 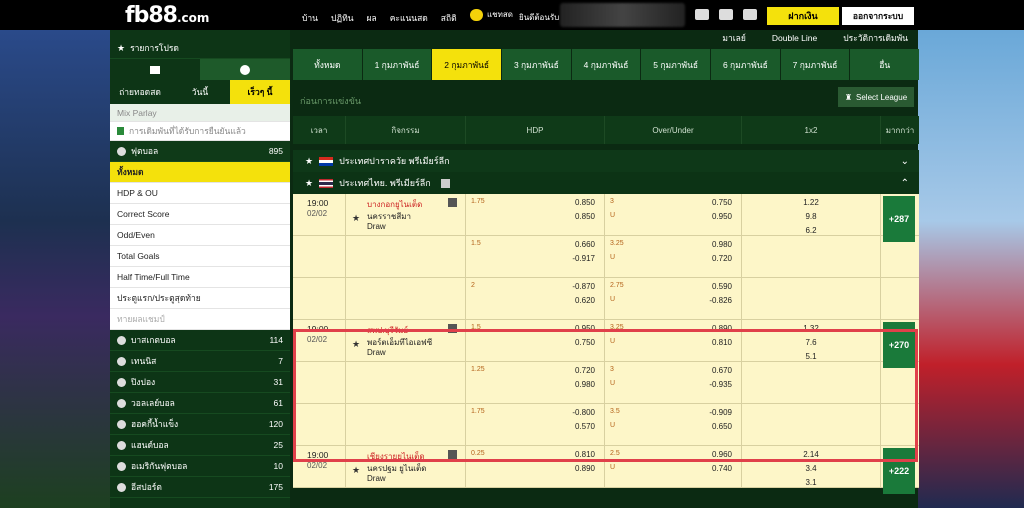 What do you see at coordinates (815, 64) in the screenshot?
I see `date-tab-7: 7 กุมภาพันธ์` at bounding box center [815, 64].